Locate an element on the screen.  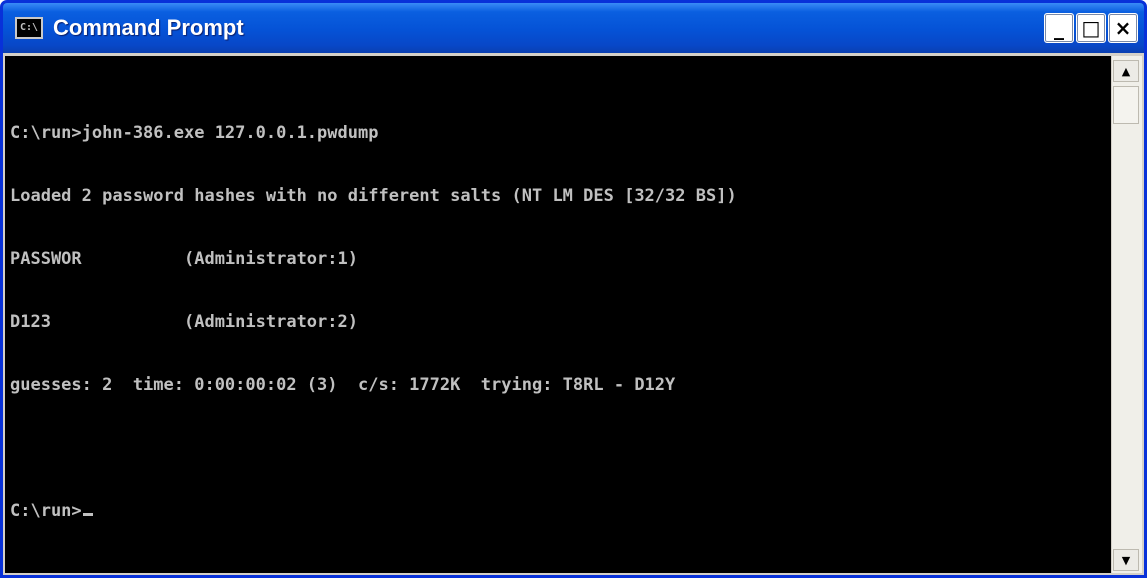
window-controls: _ □ × is located at coordinates (1091, 28).